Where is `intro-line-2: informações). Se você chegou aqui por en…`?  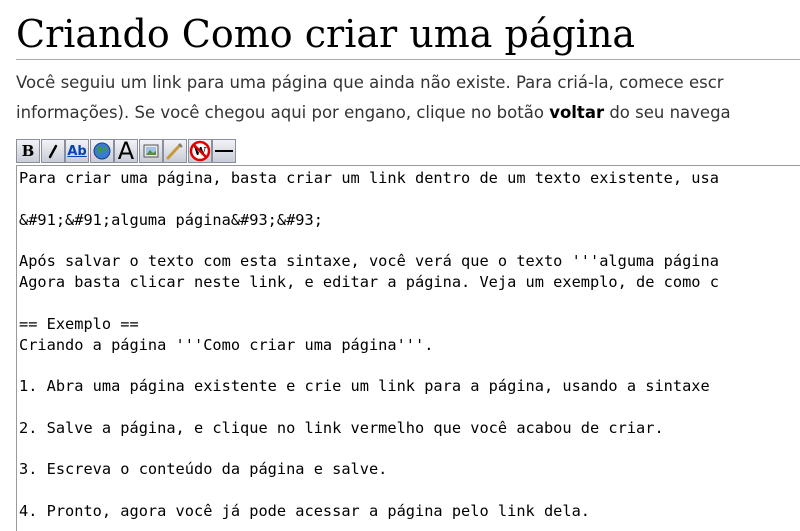 intro-line-2: informações). Se você chegou aqui por en… is located at coordinates (408, 113).